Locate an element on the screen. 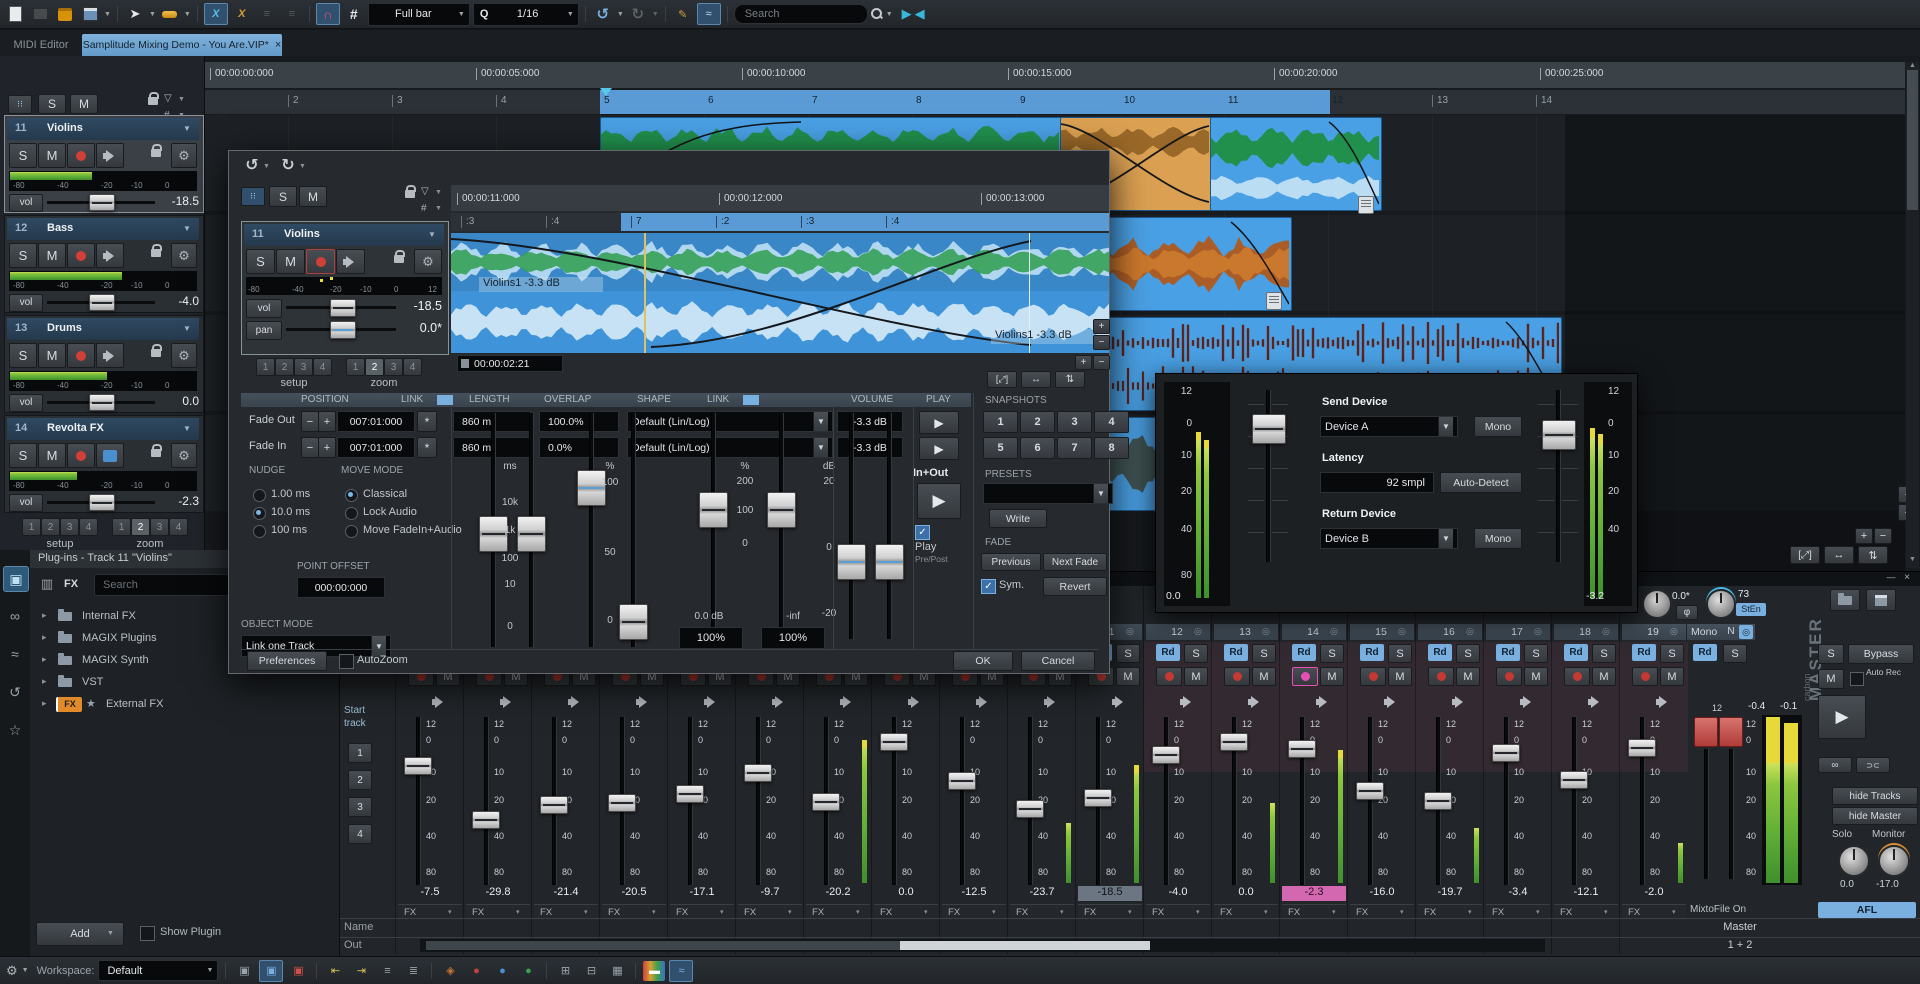  setup-button: 3 is located at coordinates (69, 527).